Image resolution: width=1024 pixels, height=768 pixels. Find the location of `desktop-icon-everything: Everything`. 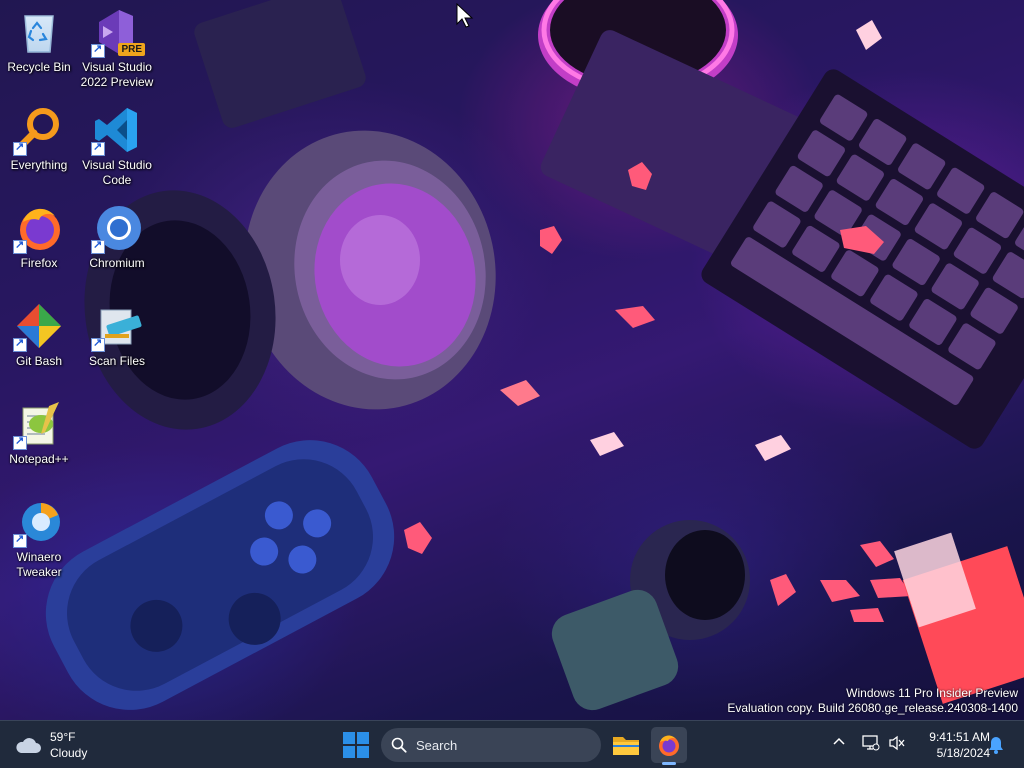

desktop-icon-everything: Everything is located at coordinates (39, 148).